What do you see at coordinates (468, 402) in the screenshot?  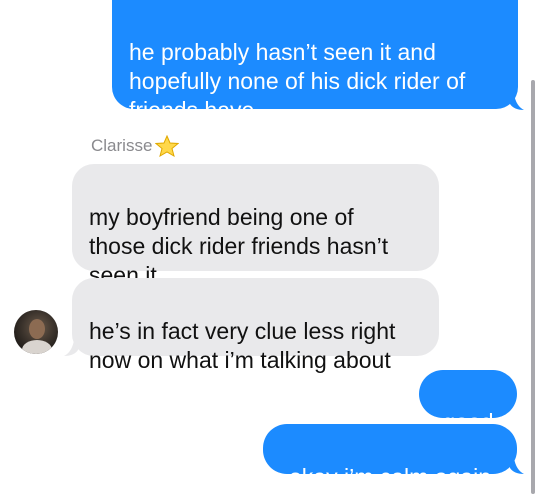 I see `sent-message-bubble: good` at bounding box center [468, 402].